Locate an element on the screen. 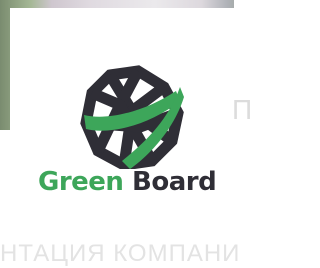 The width and height of the screenshot is (320, 268). brand-word-board: Board is located at coordinates (174, 182).